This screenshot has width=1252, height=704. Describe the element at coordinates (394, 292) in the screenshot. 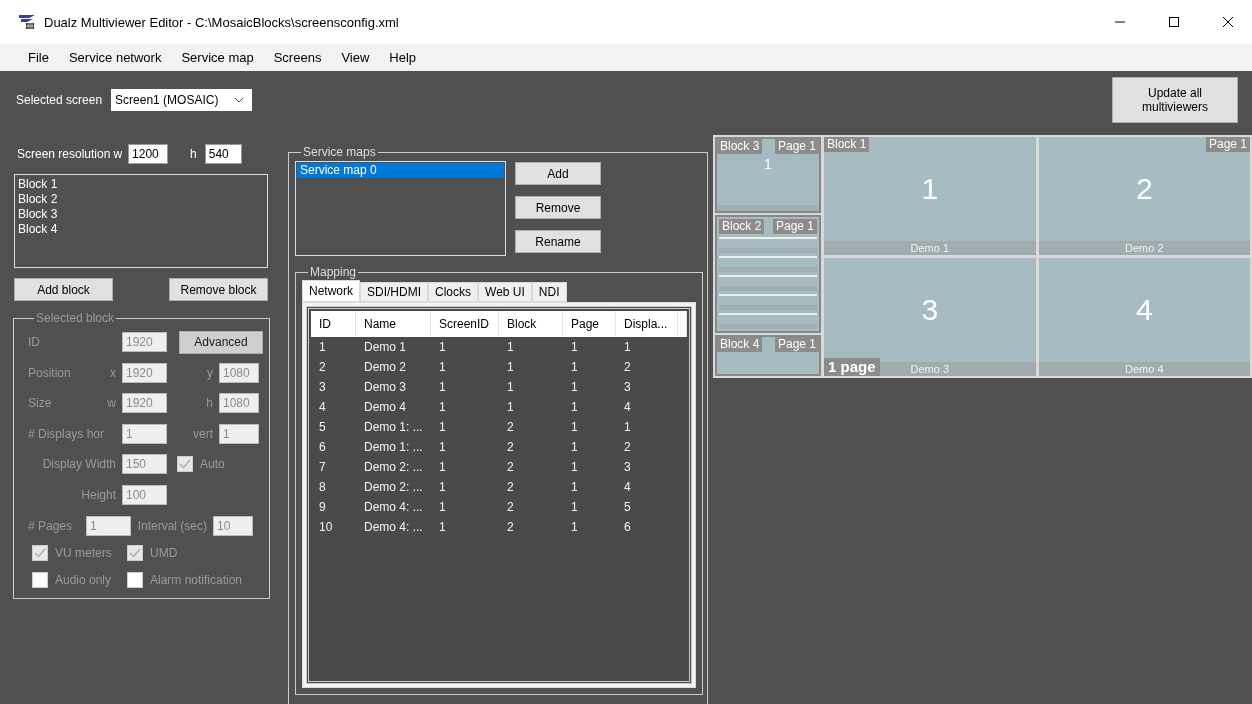

I see `tab: SDI/HDMI` at that location.